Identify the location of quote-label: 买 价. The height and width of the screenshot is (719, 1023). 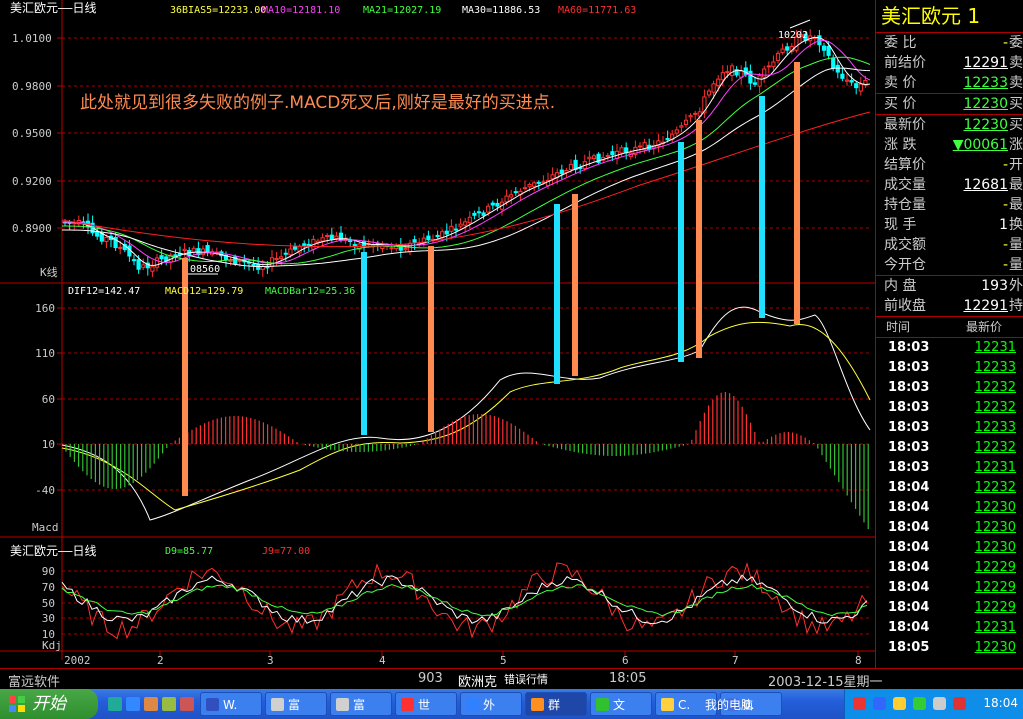
(900, 104).